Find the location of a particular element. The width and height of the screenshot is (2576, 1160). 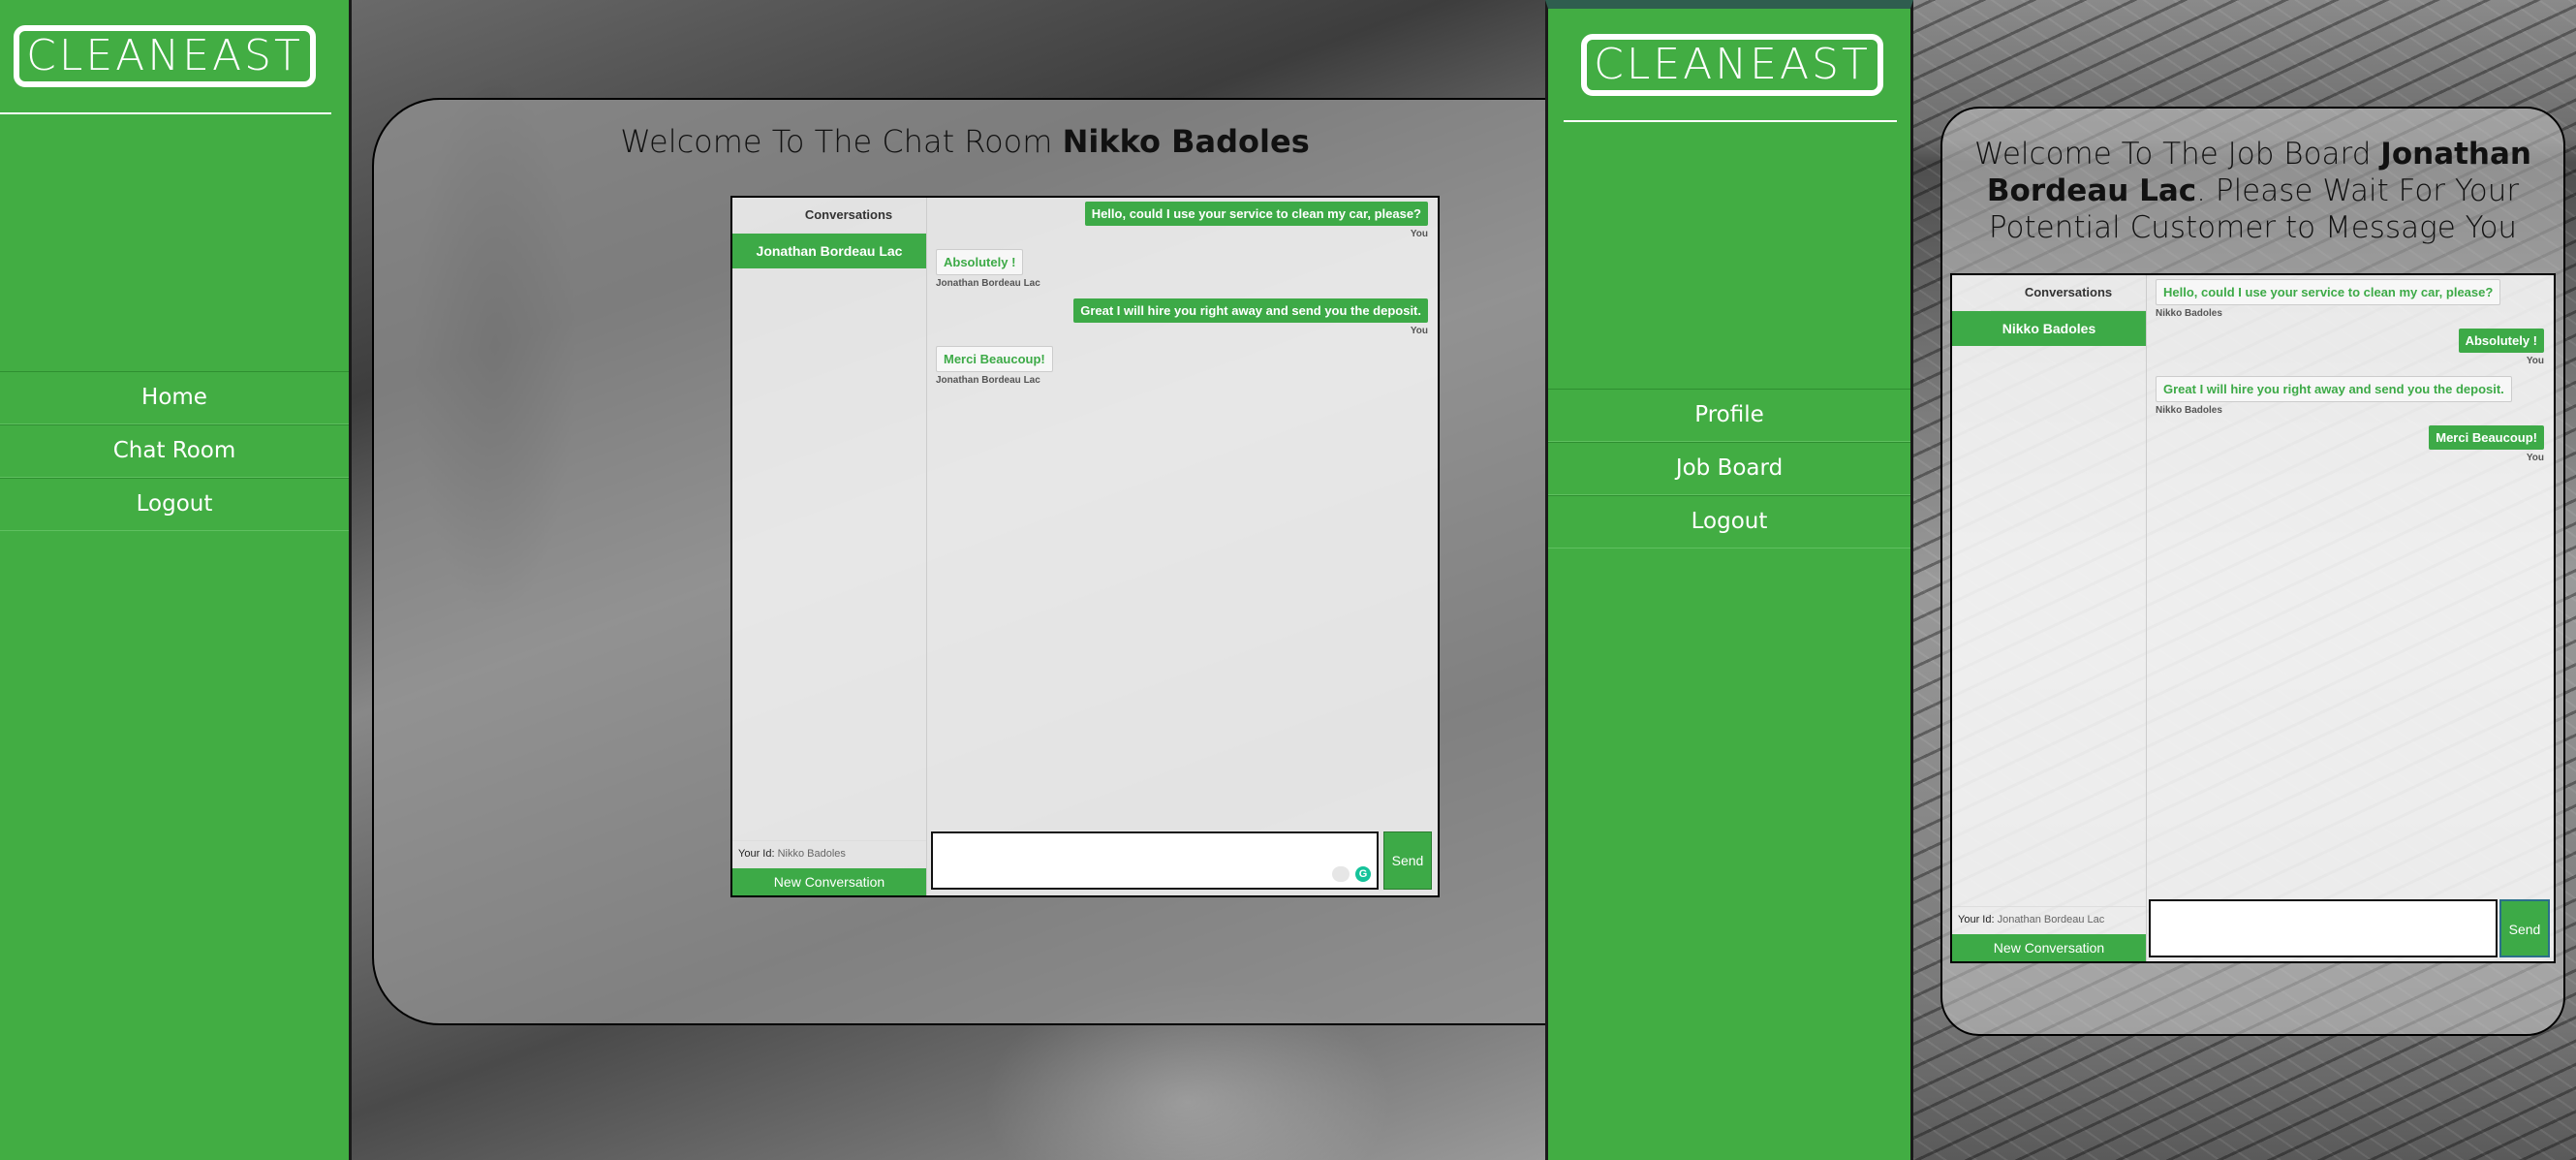

message: Absolutely ! You is located at coordinates (2350, 347).